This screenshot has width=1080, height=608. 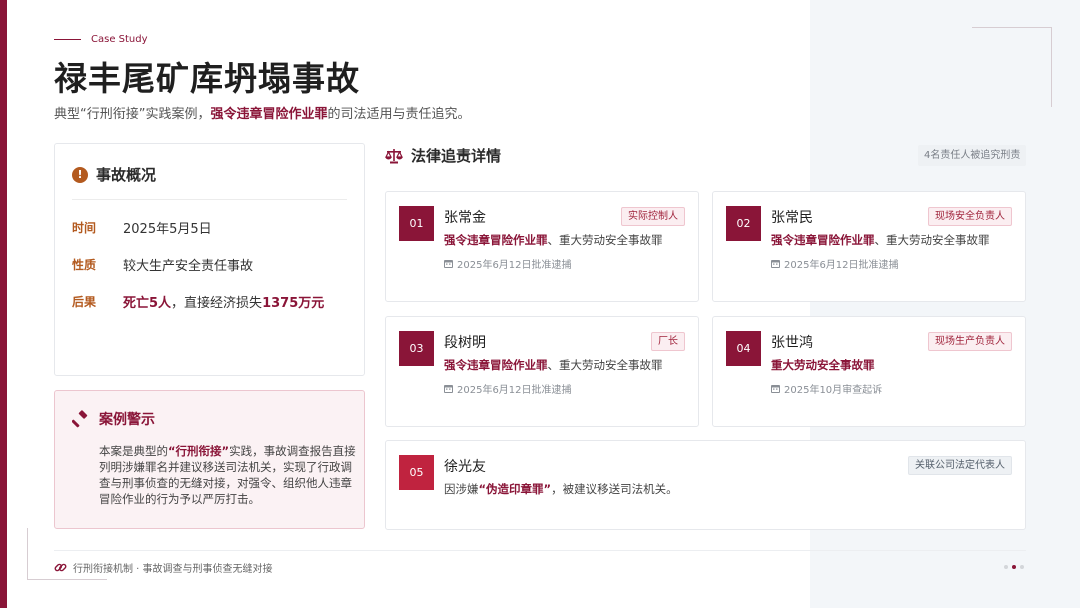 What do you see at coordinates (823, 365) in the screenshot?
I see `person-charges: 重大劳动安全事故罪` at bounding box center [823, 365].